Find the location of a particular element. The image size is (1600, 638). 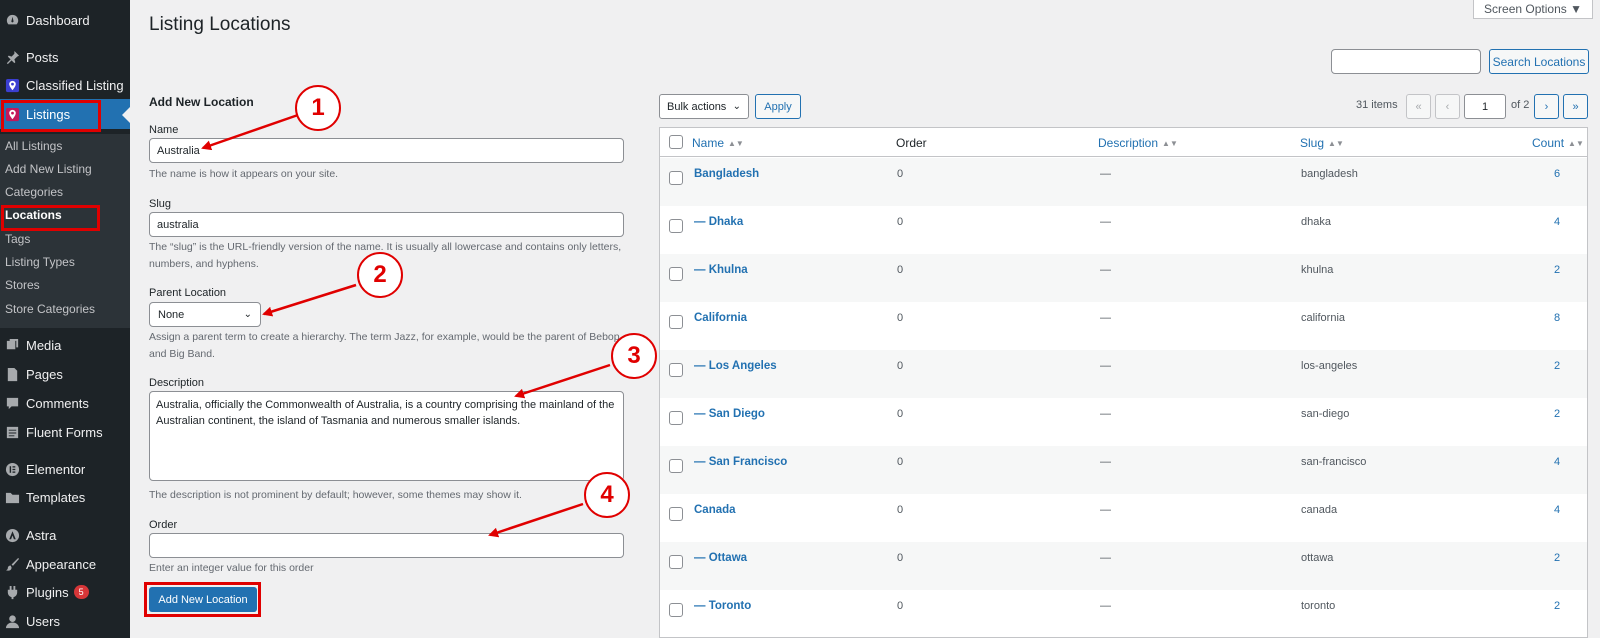

row-slug: bangladesh is located at coordinates (1329, 174).